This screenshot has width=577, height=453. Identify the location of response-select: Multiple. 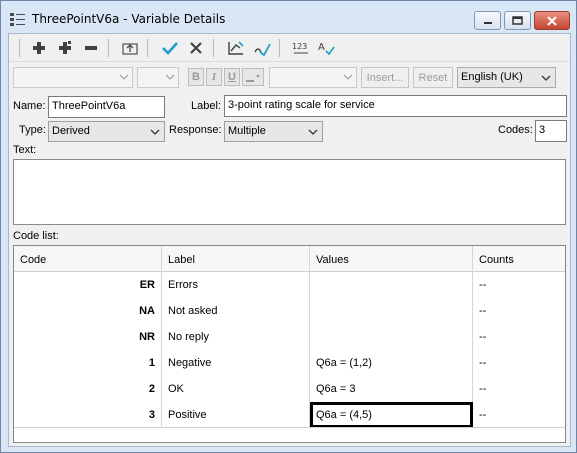
(273, 131).